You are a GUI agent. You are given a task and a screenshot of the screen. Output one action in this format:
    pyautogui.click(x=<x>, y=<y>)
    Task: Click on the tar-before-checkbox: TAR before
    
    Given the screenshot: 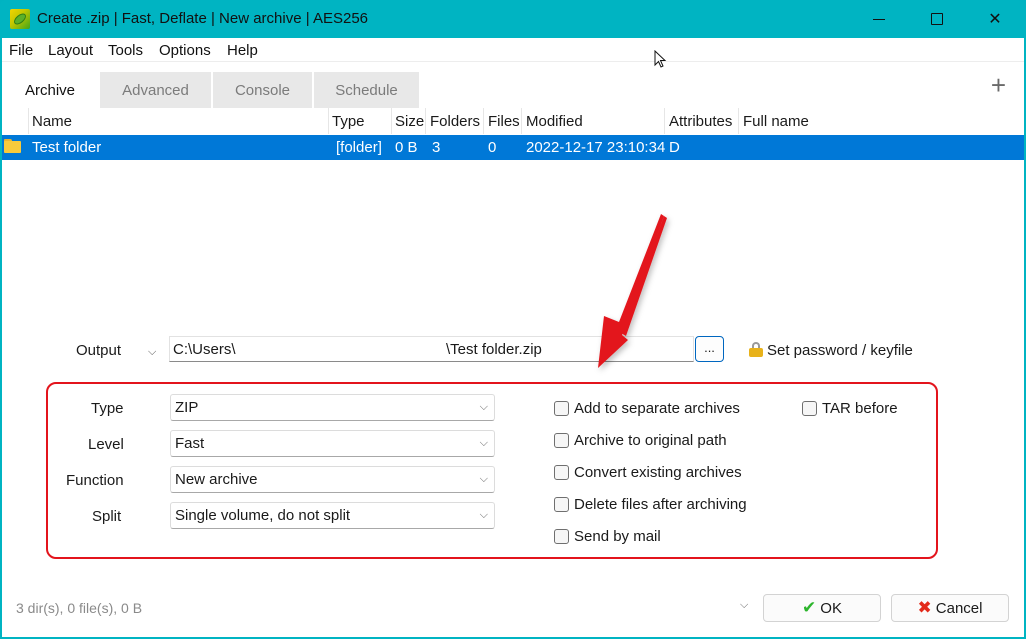 What is the action you would take?
    pyautogui.click(x=850, y=408)
    